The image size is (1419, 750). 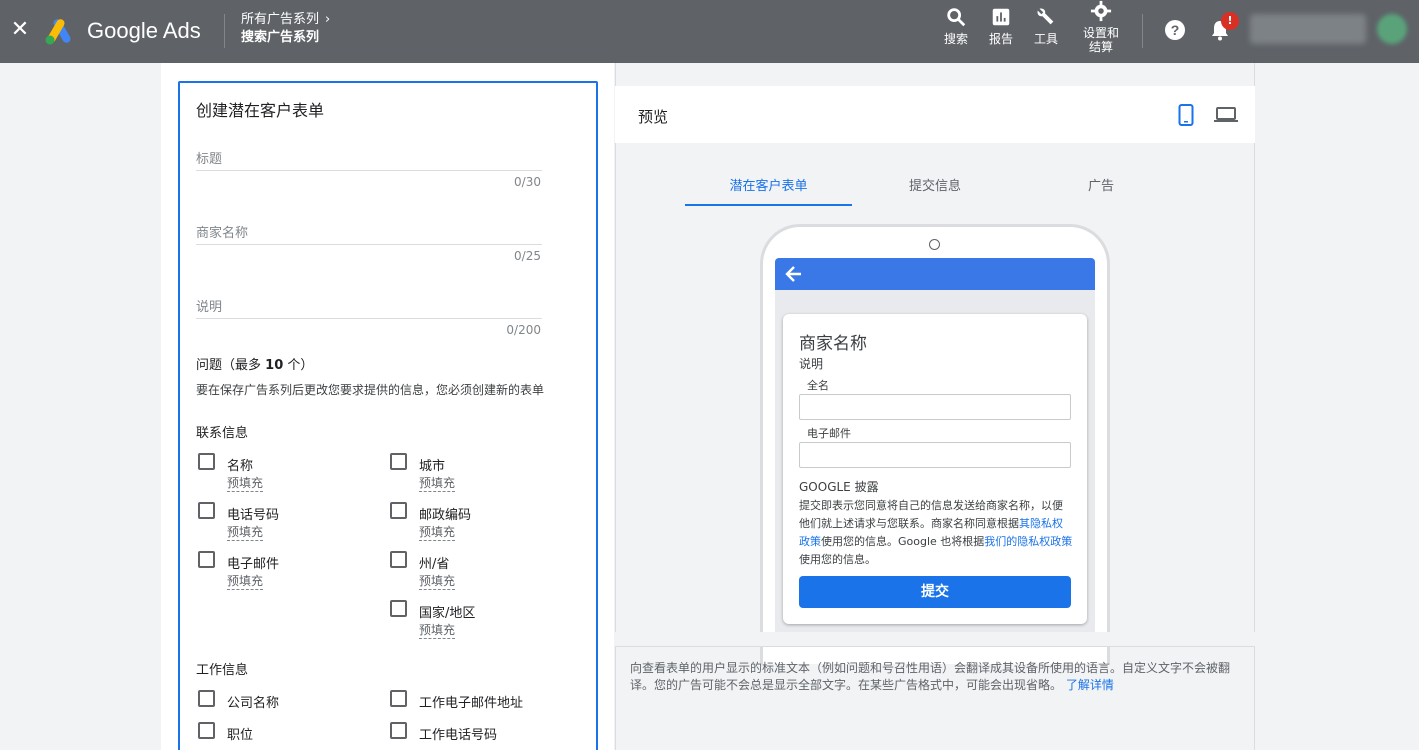 What do you see at coordinates (222, 433) in the screenshot?
I see `contact-info-heading: 联系信息` at bounding box center [222, 433].